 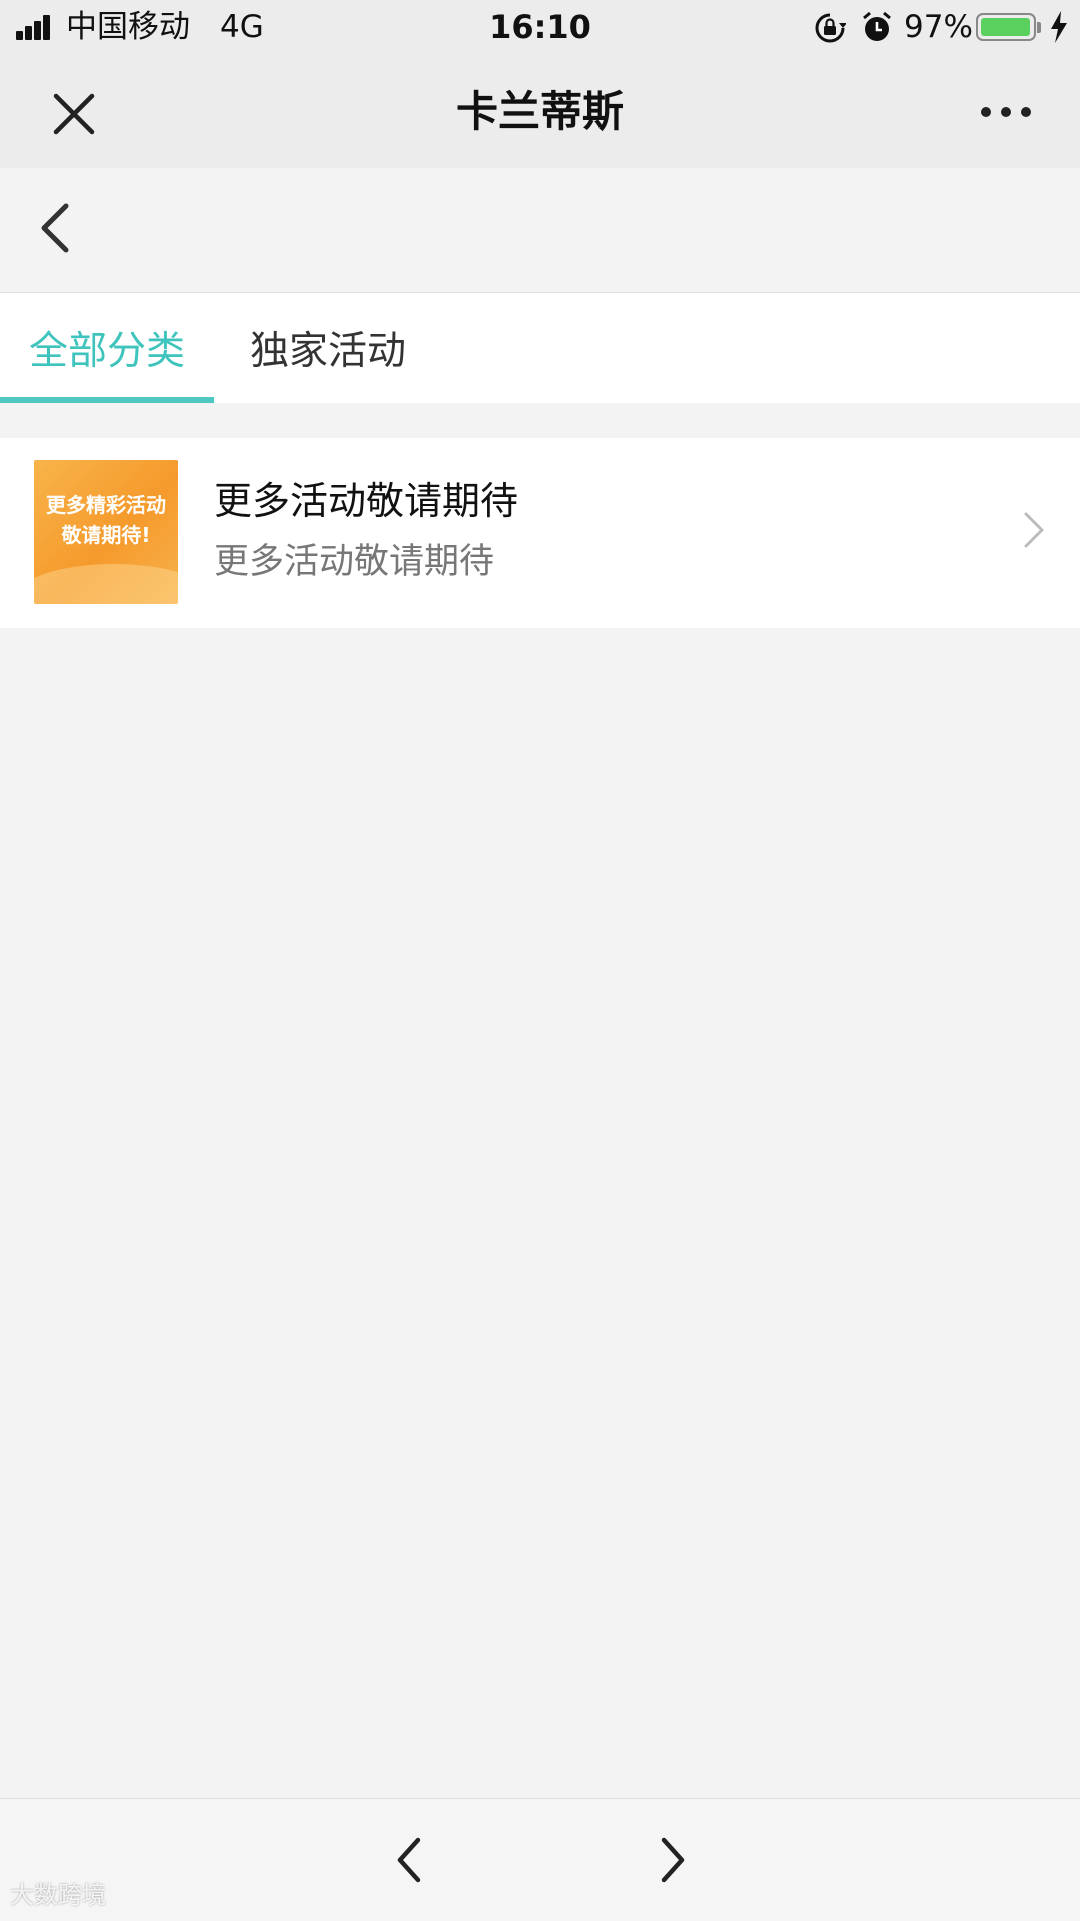 I want to click on activity-thumbnail: 更多精彩活动 敬请期待!, so click(x=106, y=532).